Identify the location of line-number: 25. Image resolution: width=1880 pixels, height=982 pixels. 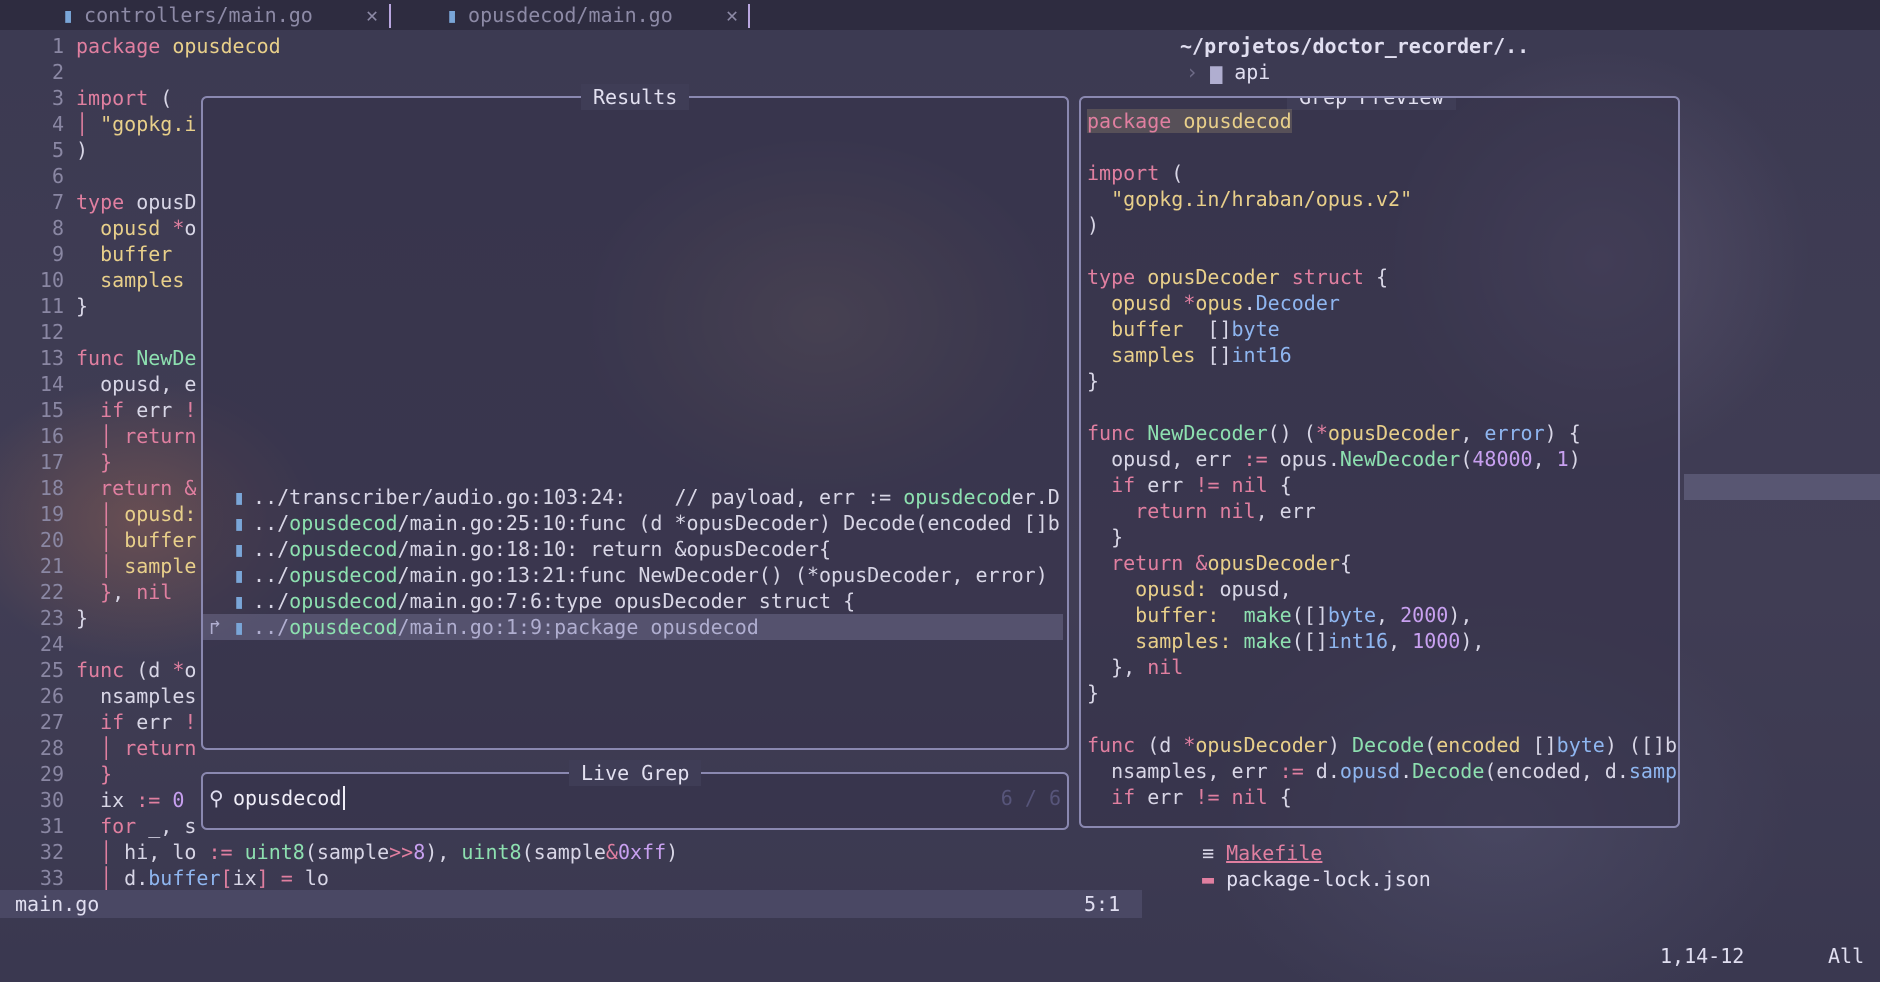
(51, 670).